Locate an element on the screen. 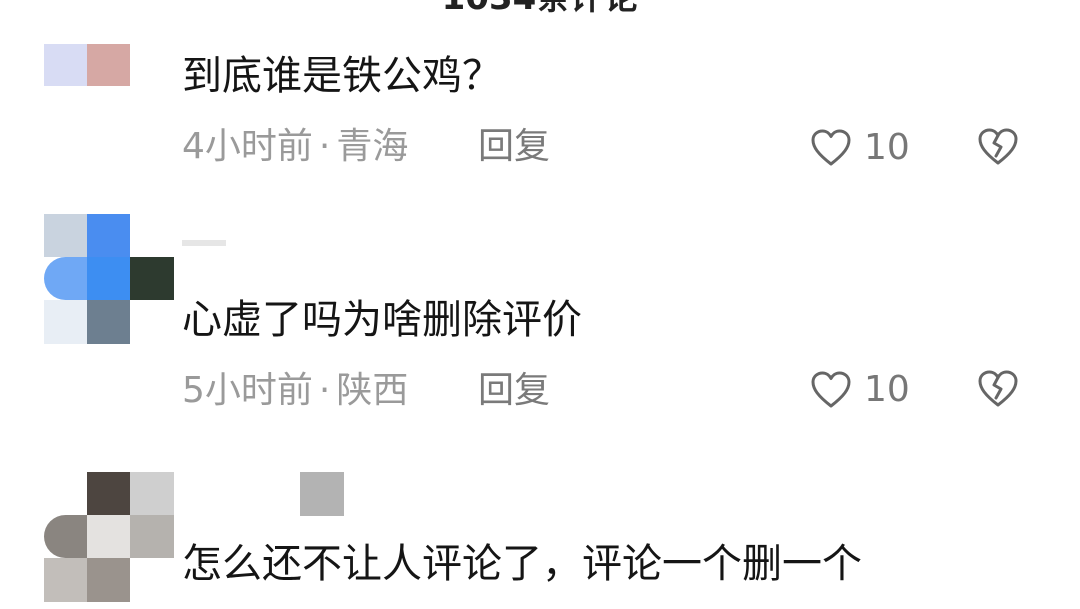 The image size is (1080, 609). comment-text: 到底谁是铁公鸡？ is located at coordinates (342, 76).